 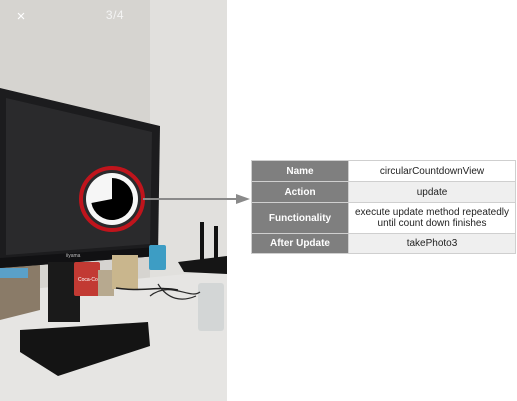 I want to click on connector-arrow-icon, so click(x=243, y=199).